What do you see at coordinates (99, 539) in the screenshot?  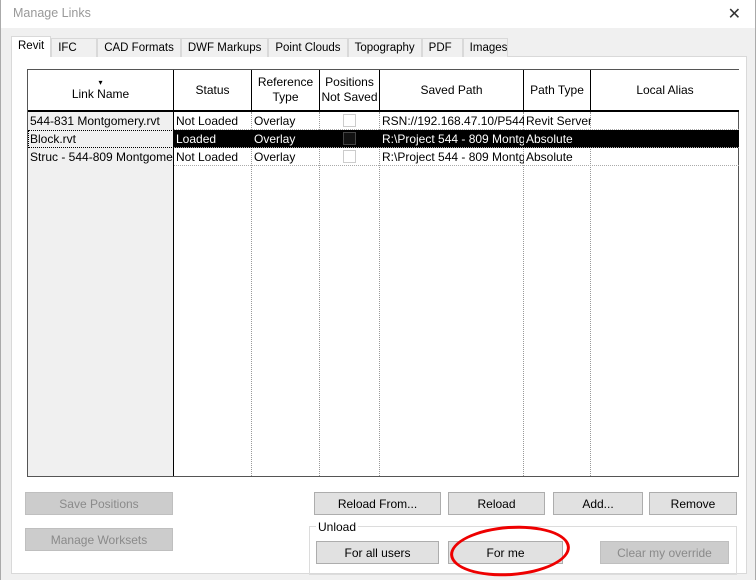 I see `manage-worksets-button: Manage Worksets` at bounding box center [99, 539].